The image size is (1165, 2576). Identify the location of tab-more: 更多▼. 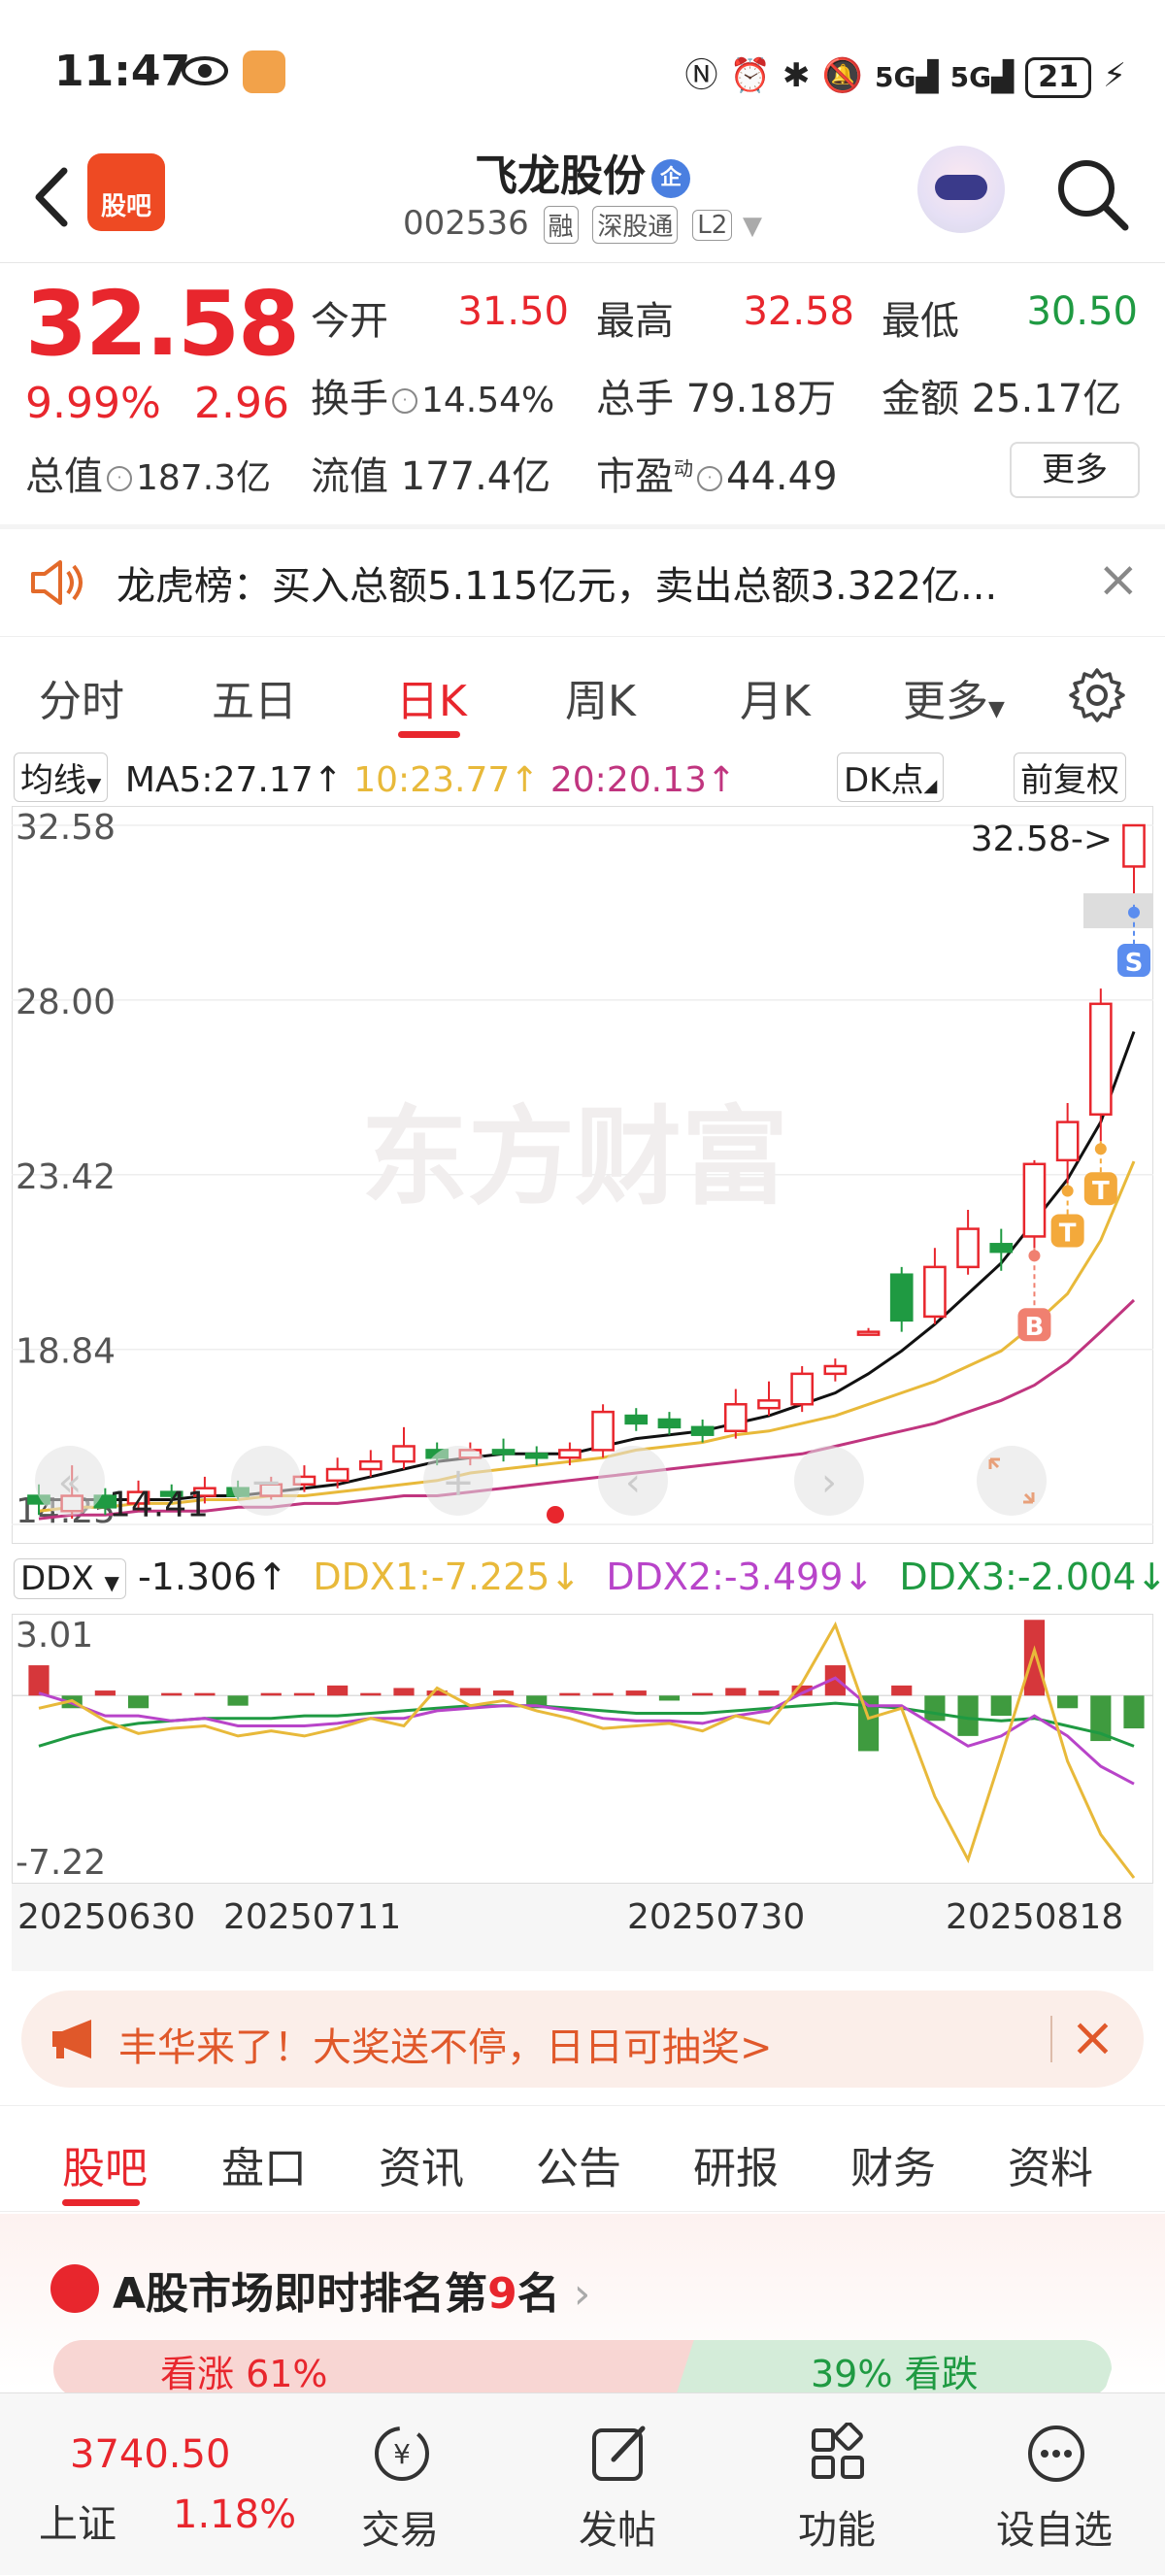
(954, 697).